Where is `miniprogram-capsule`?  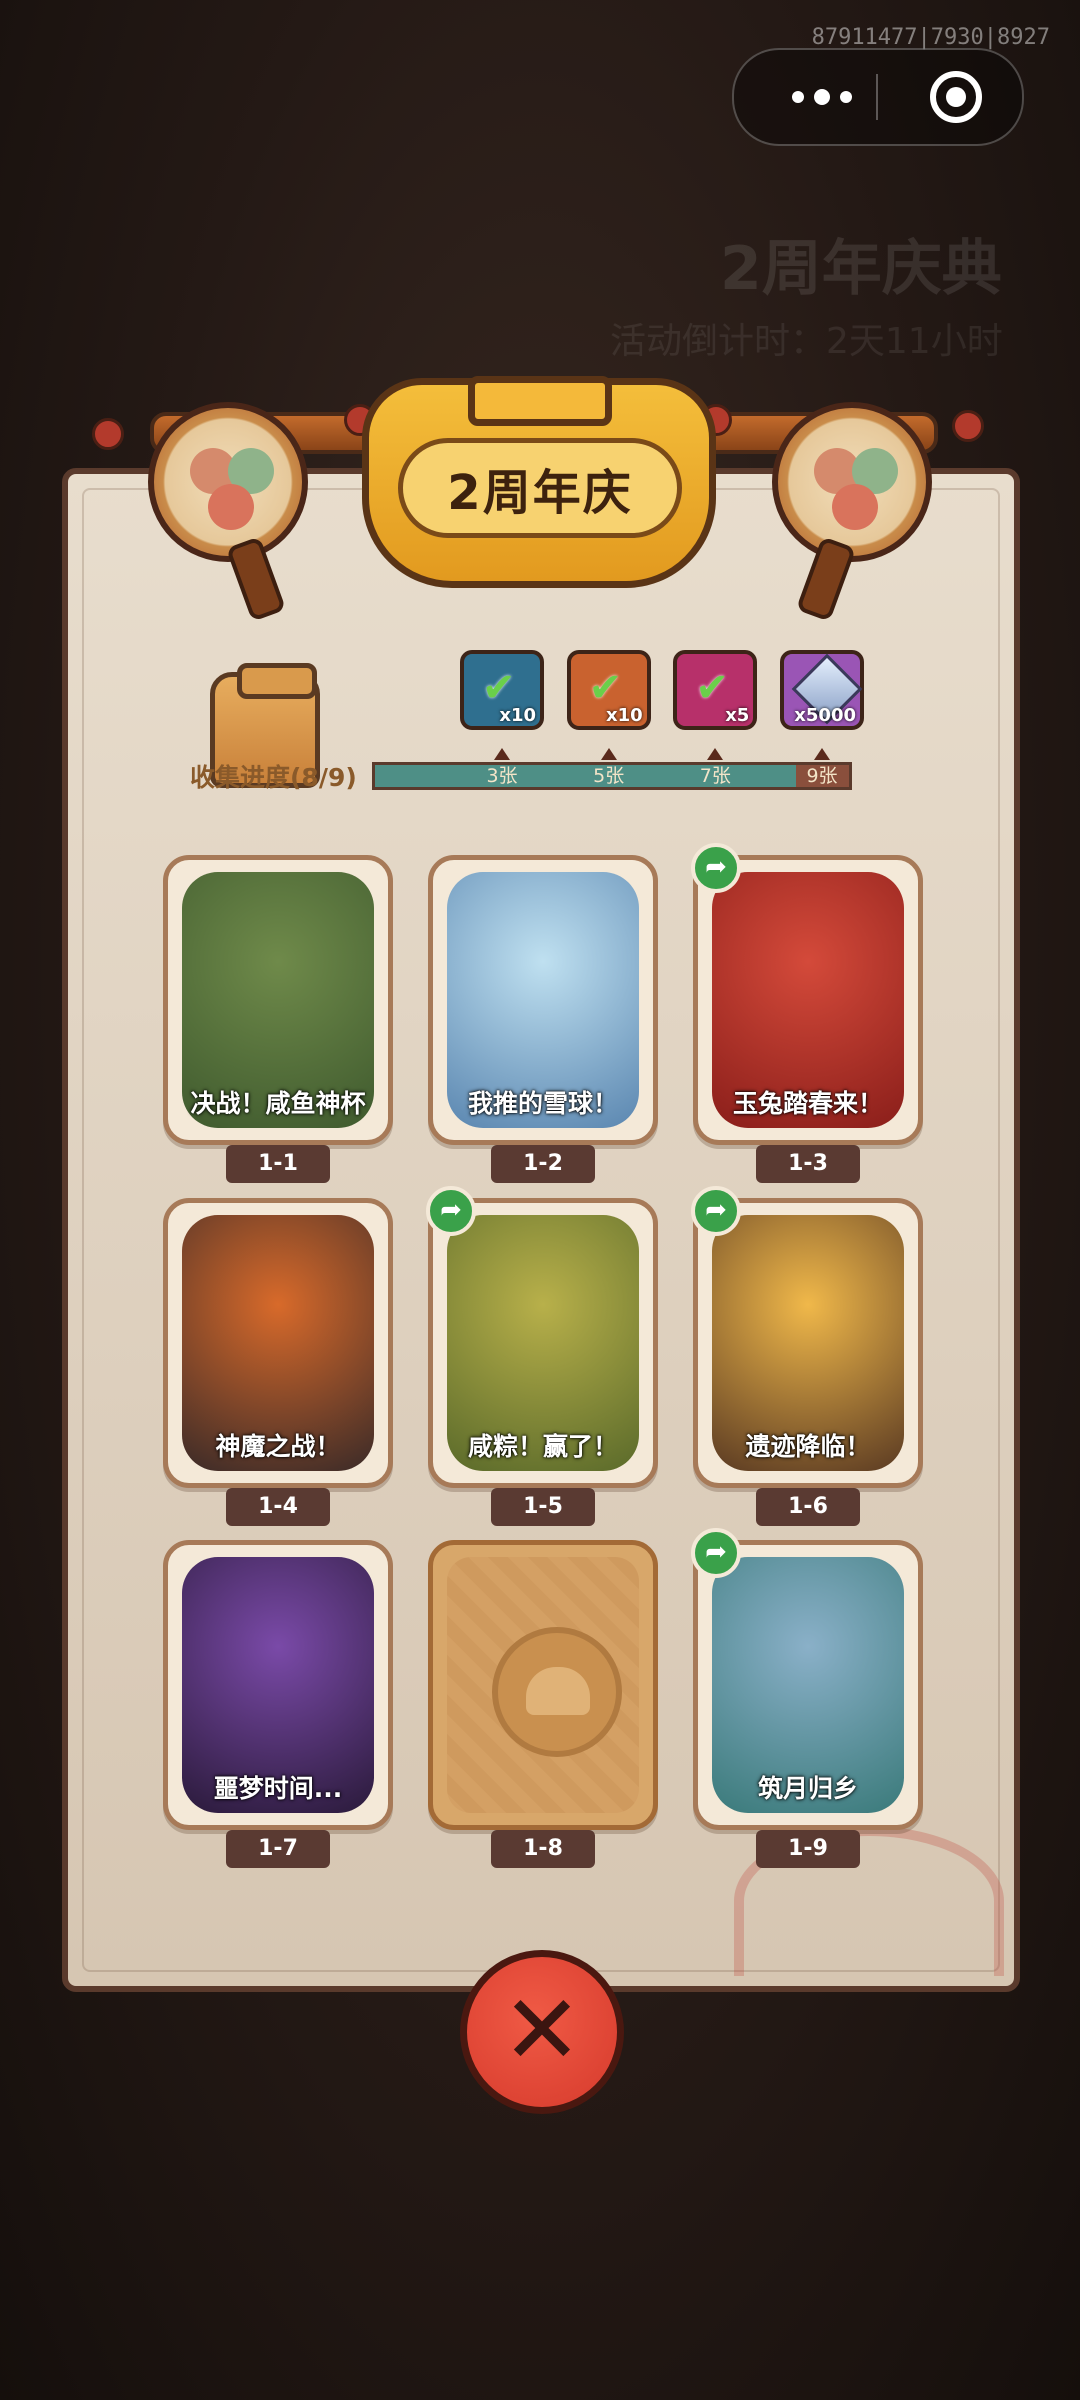
miniprogram-capsule is located at coordinates (878, 97).